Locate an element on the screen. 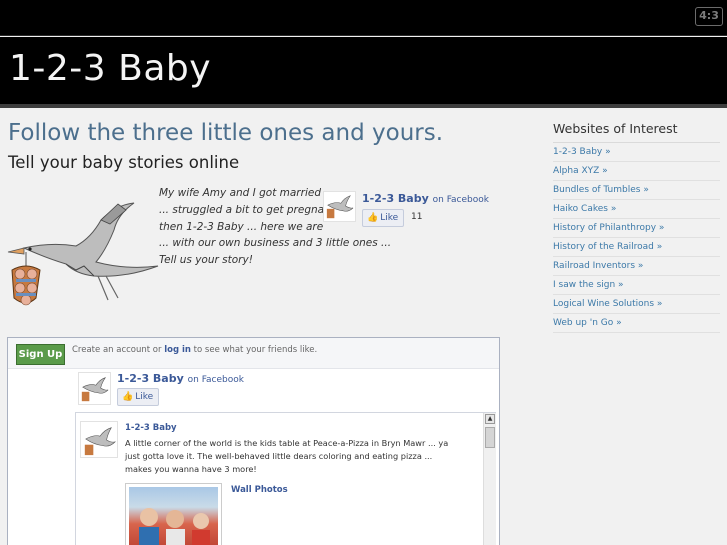 Image resolution: width=727 pixels, height=545 pixels. kids-photo-image is located at coordinates (173, 516).